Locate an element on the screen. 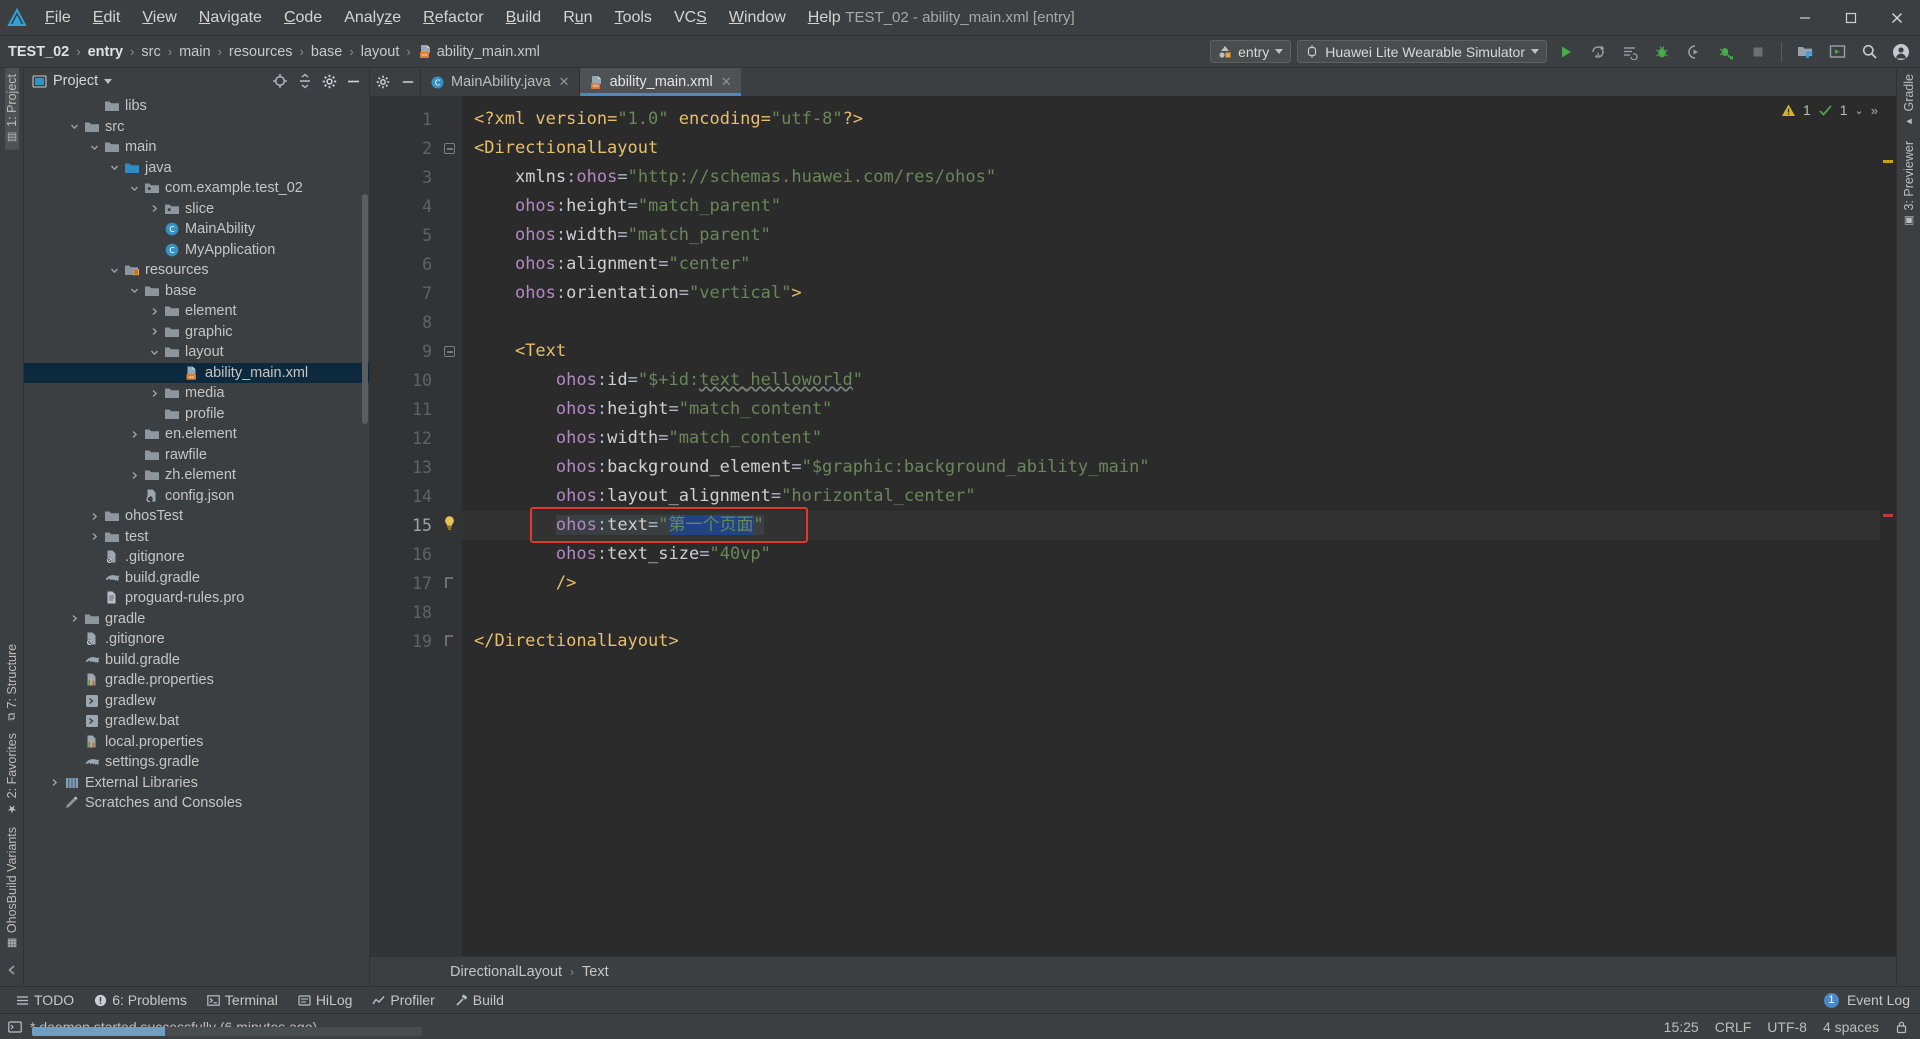  code-line: <DirectionalLayout is located at coordinates (1179, 148).